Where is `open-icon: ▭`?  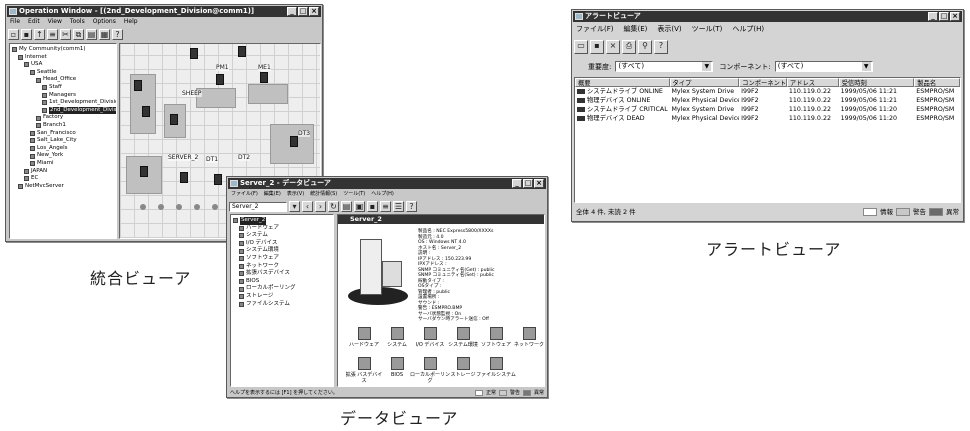
open-icon: ▭ is located at coordinates (581, 47).